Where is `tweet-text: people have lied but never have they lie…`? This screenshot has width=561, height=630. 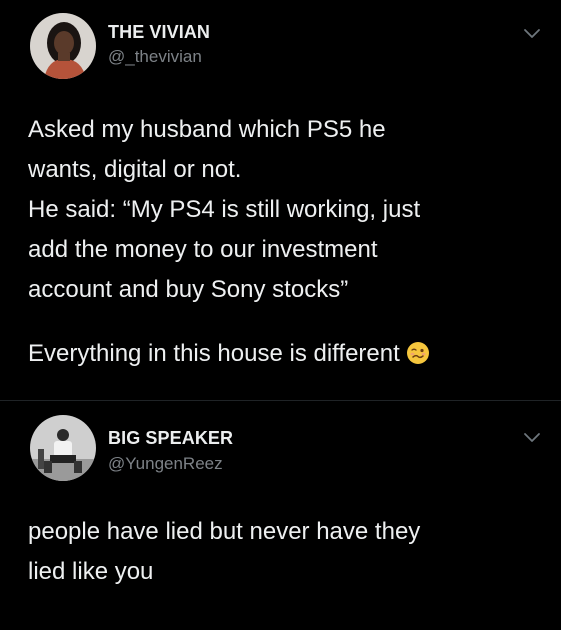 tweet-text: people have lied but never have they lie… is located at coordinates (283, 552).